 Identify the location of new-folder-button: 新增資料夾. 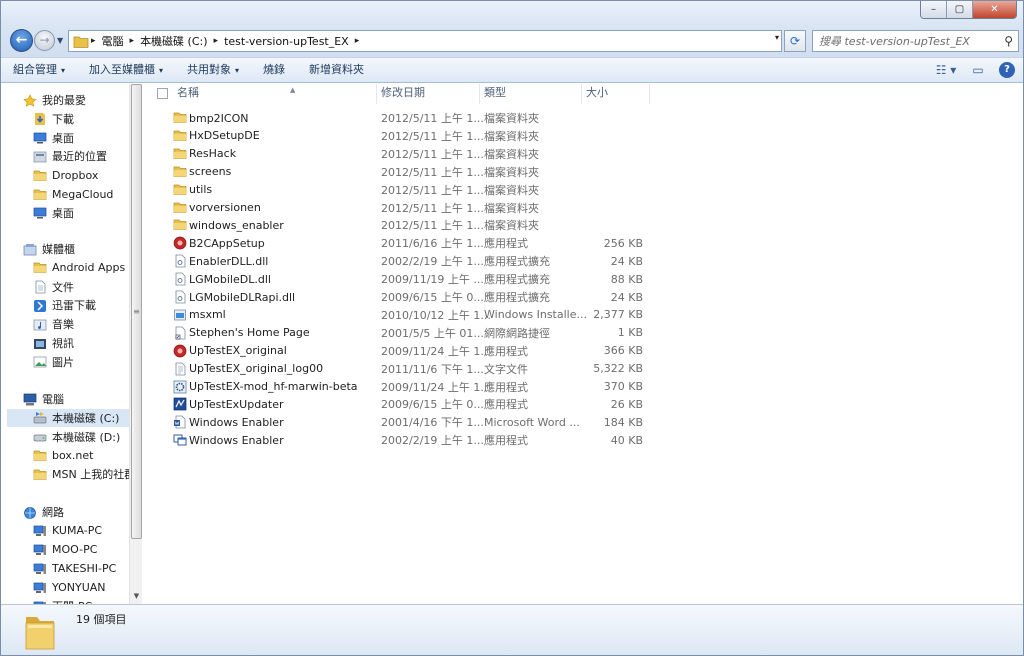
(336, 70).